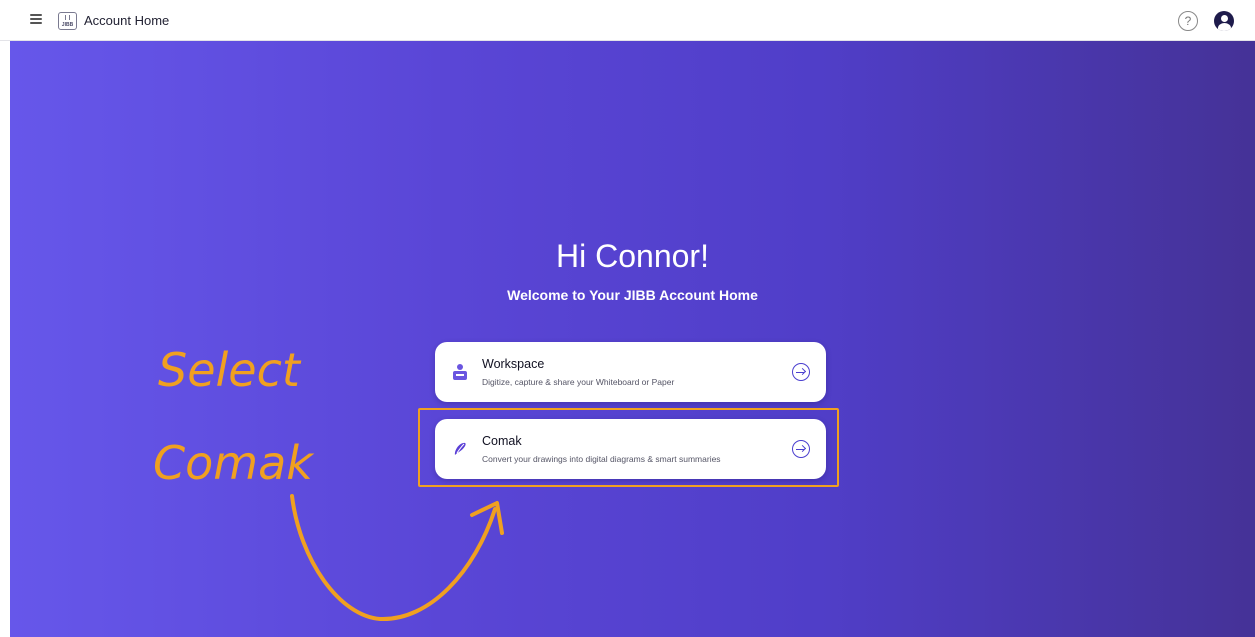 Image resolution: width=1255 pixels, height=637 pixels. What do you see at coordinates (487, 518) in the screenshot?
I see `annotation-arrowhead` at bounding box center [487, 518].